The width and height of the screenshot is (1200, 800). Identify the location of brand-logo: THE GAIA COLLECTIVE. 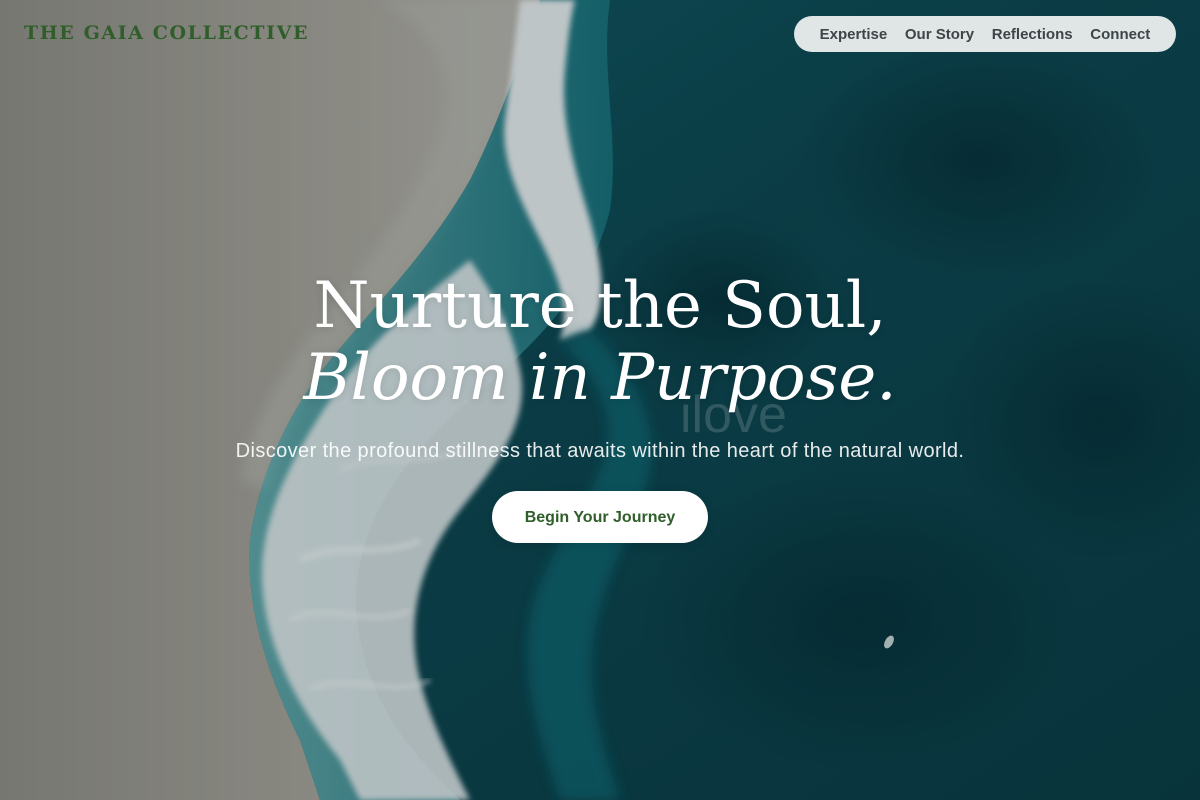
(166, 33).